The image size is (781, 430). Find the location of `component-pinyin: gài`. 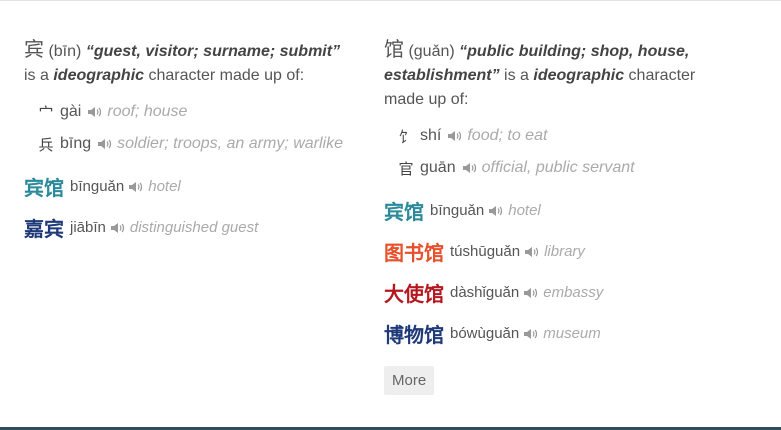

component-pinyin: gài is located at coordinates (71, 111).